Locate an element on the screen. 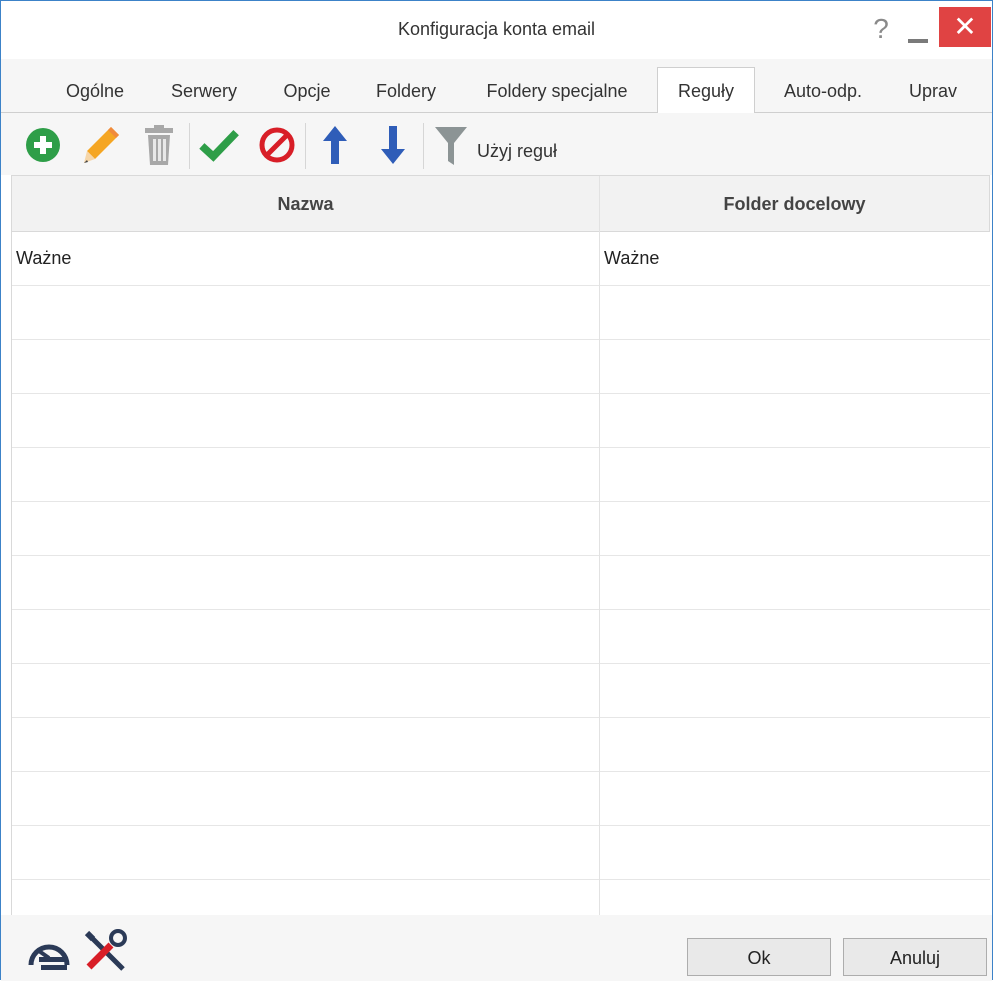 This screenshot has height=982, width=995. ok-button: Ok is located at coordinates (759, 957).